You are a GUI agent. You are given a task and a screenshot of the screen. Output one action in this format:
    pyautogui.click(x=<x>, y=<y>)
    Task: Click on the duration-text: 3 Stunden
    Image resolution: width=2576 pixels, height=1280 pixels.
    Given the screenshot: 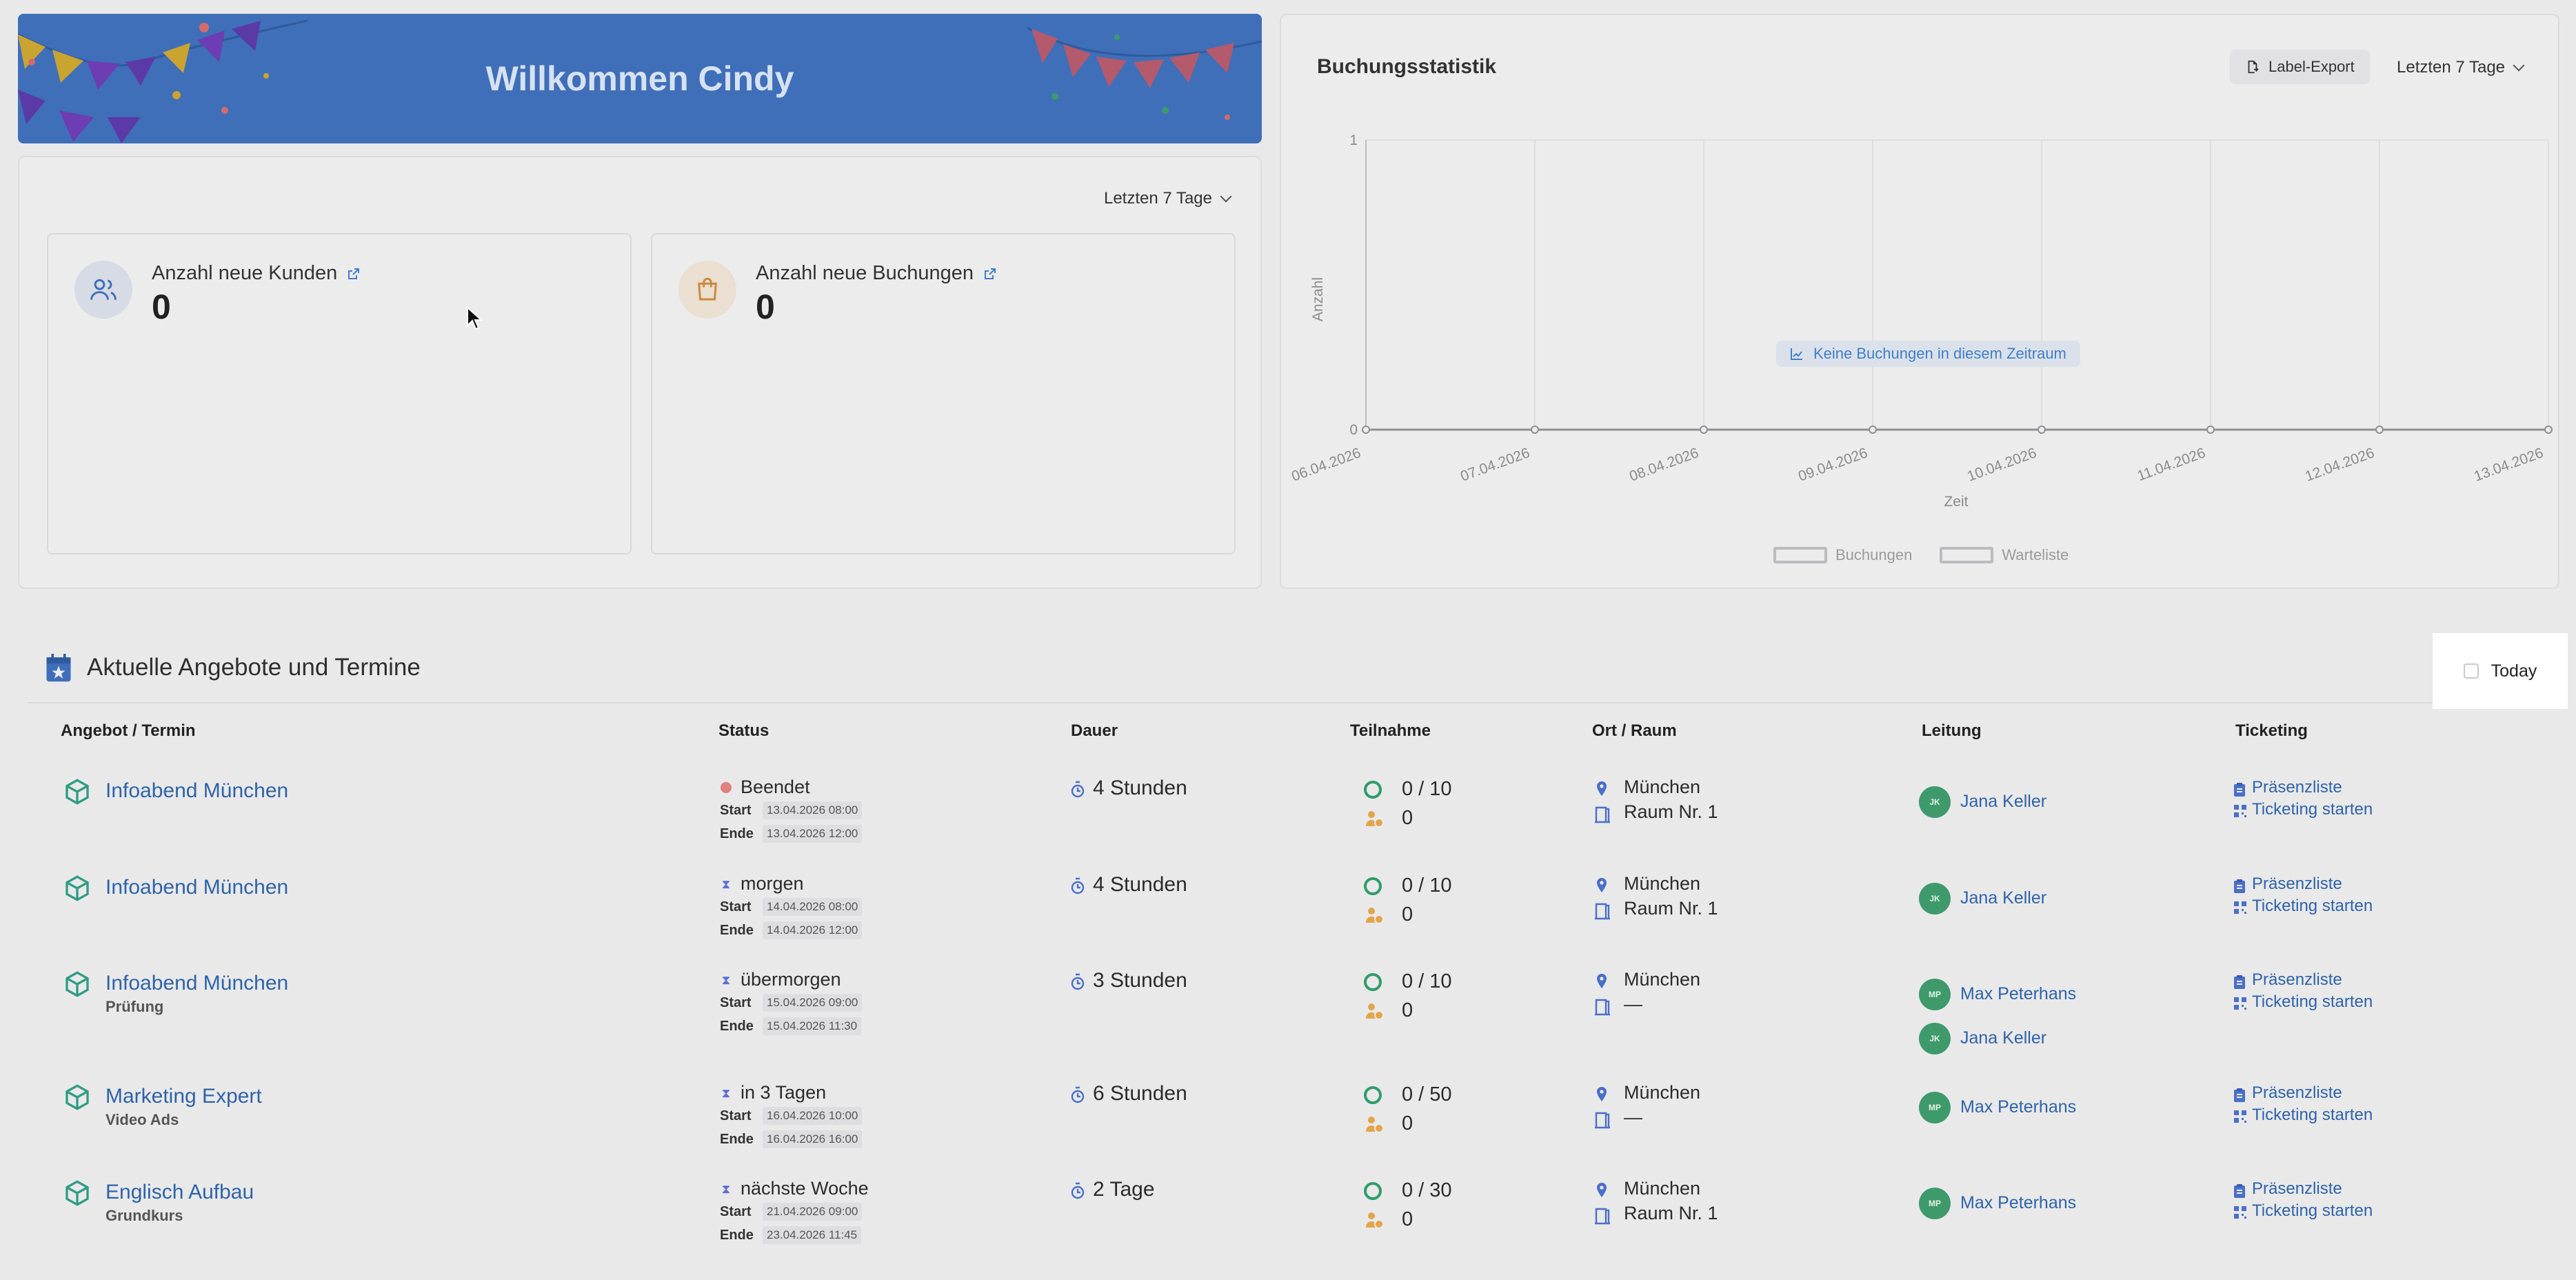 What is the action you would take?
    pyautogui.click(x=1140, y=980)
    